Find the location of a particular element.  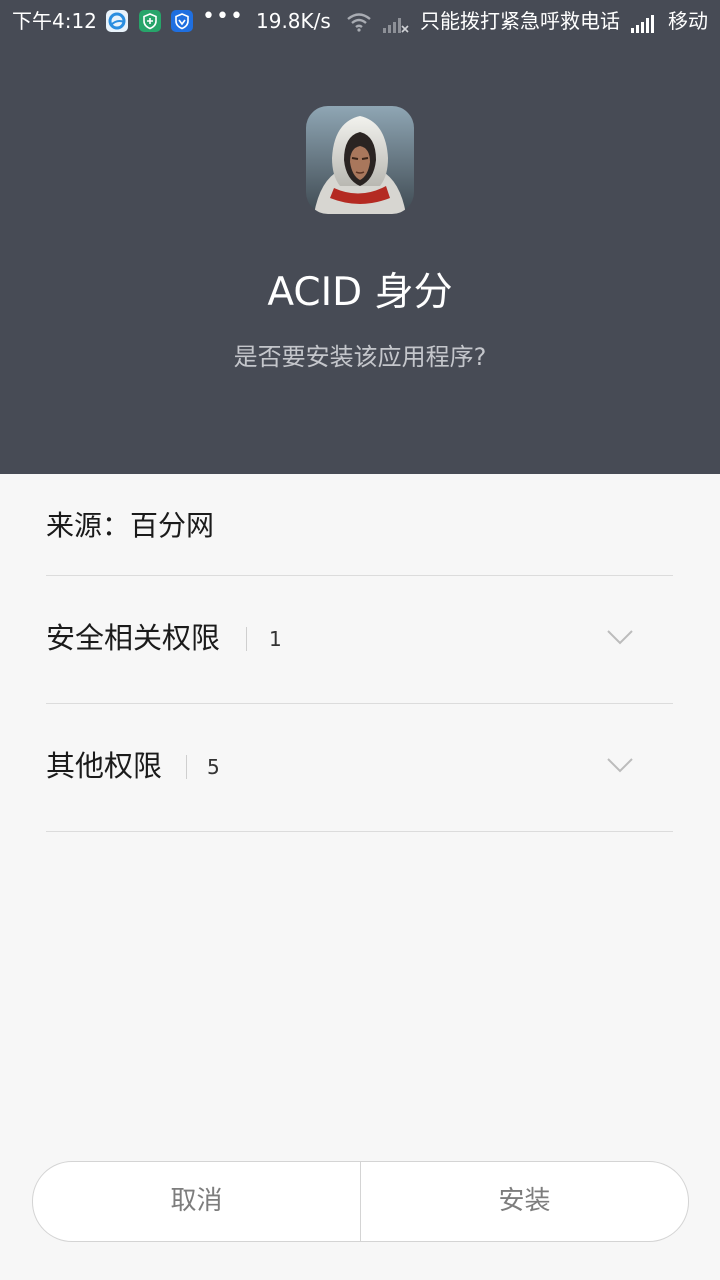

wifi-icon is located at coordinates (359, 24).